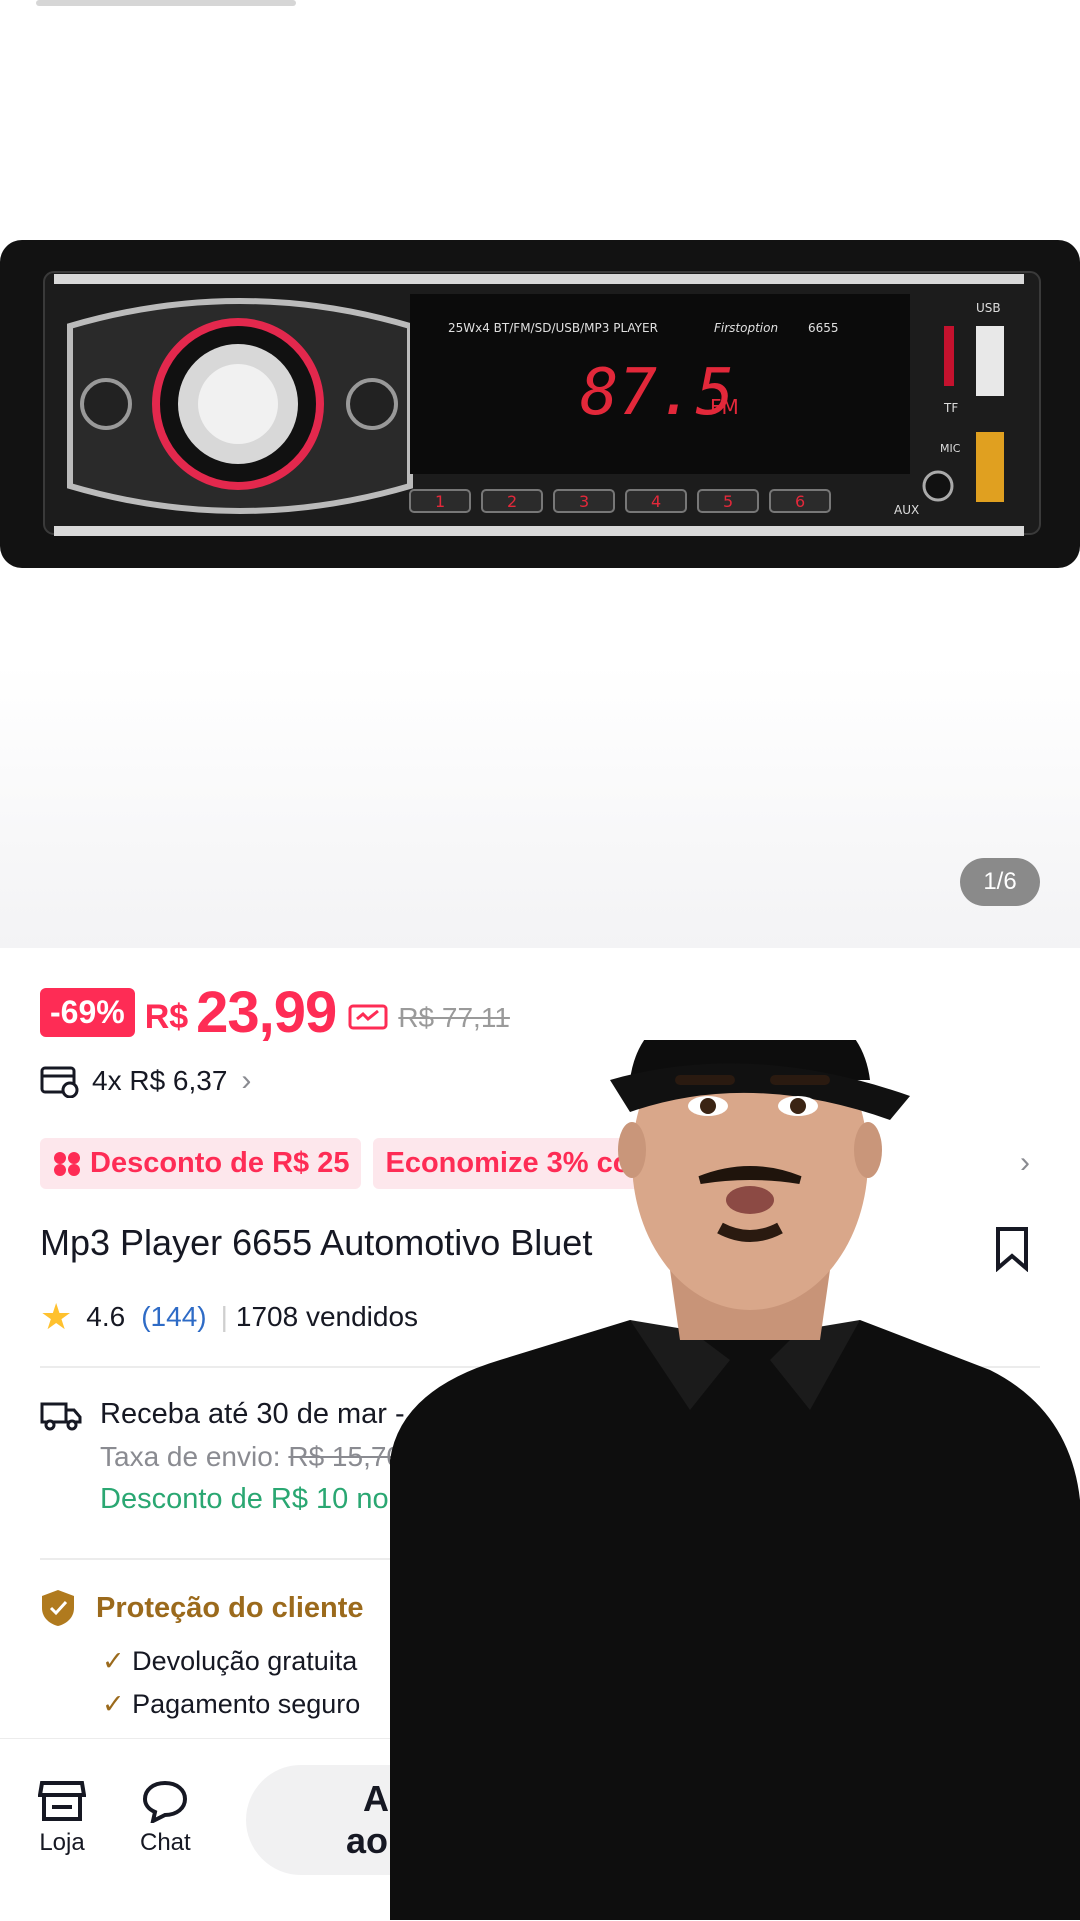  Describe the element at coordinates (220, 1163) in the screenshot. I see `promo-chip-label: Desconto de R$ 25` at that location.